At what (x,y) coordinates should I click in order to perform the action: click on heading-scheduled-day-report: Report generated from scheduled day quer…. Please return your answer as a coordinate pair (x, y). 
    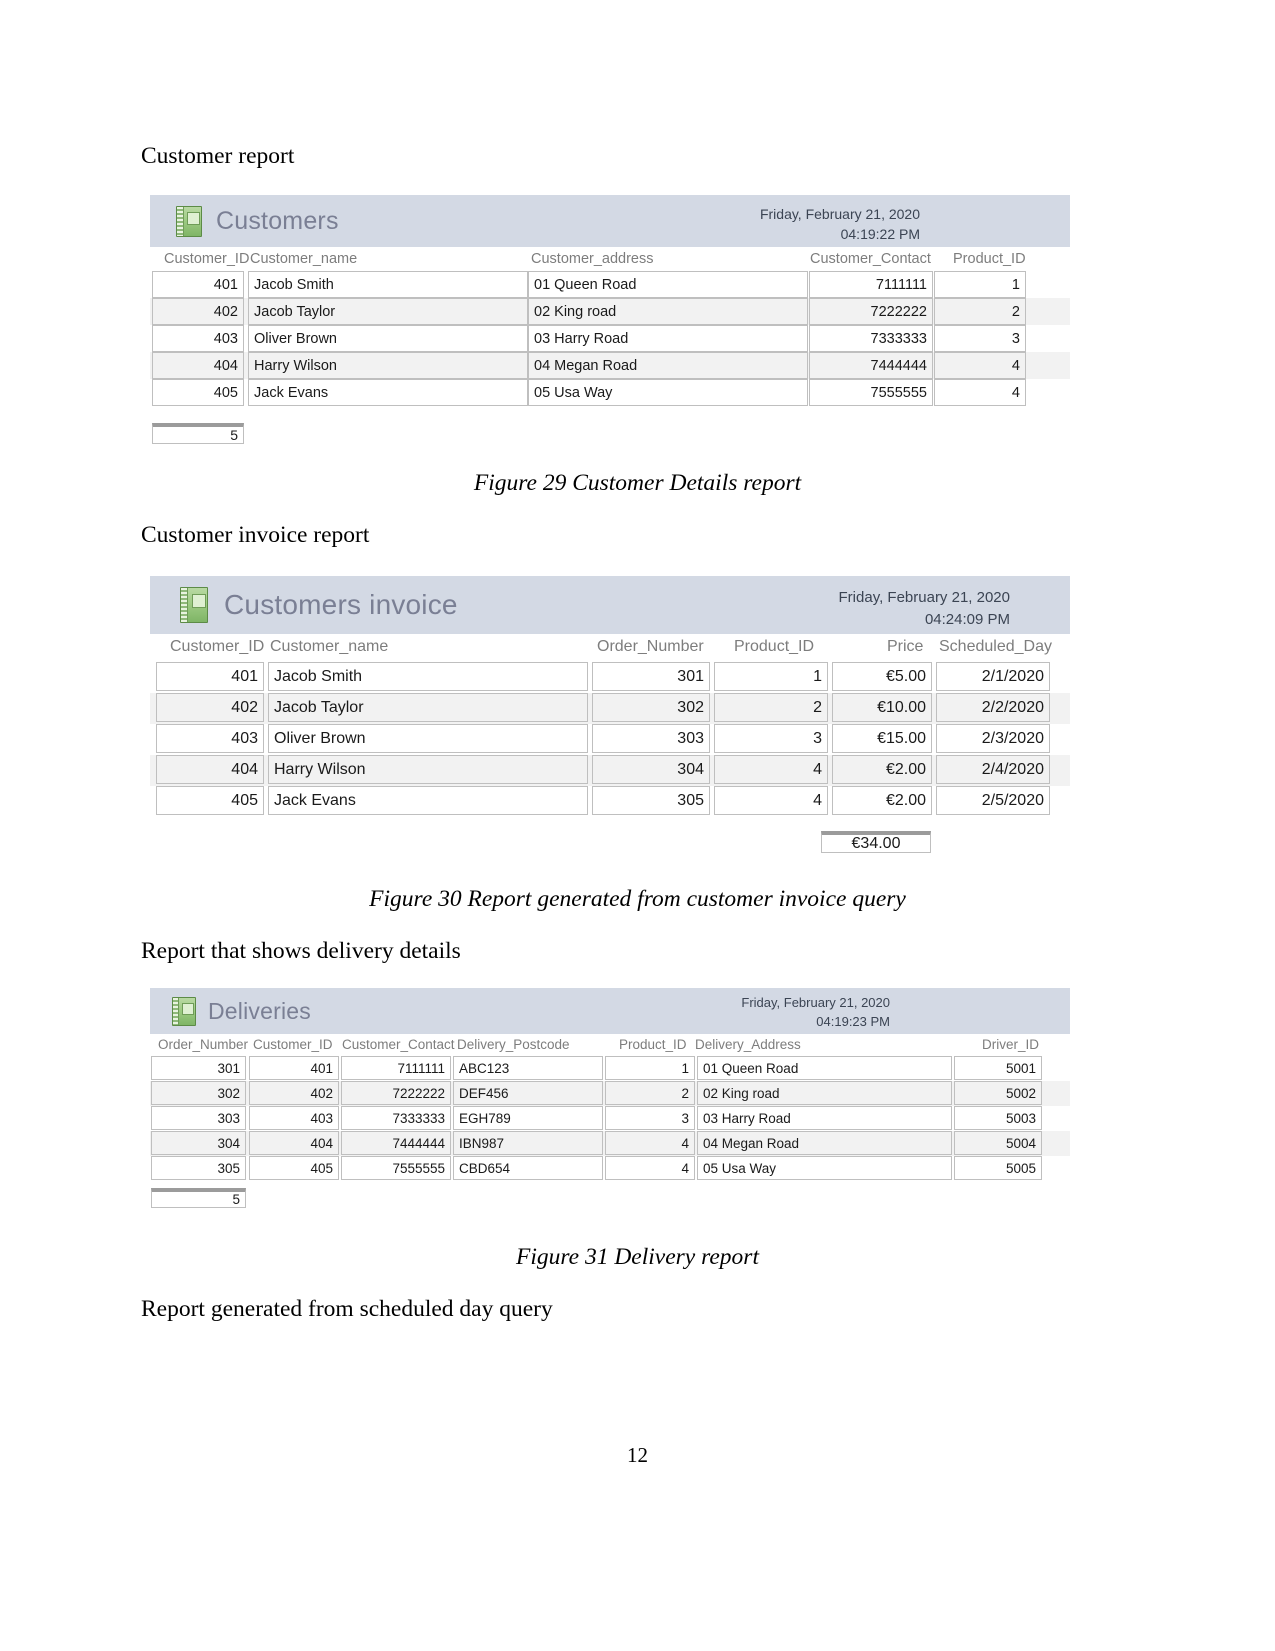
    Looking at the image, I should click on (347, 1309).